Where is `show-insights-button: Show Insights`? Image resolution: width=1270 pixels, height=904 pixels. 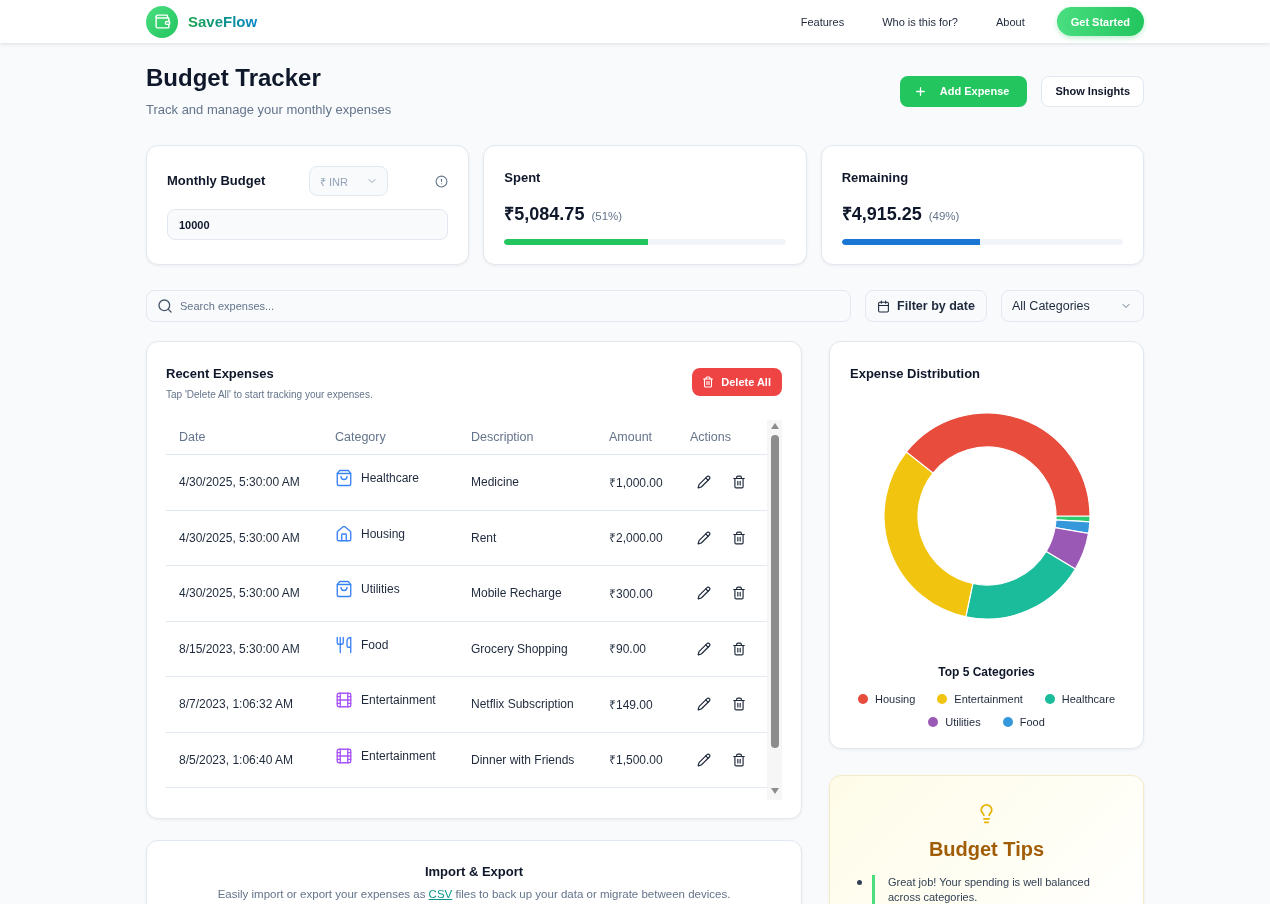
show-insights-button: Show Insights is located at coordinates (1092, 91).